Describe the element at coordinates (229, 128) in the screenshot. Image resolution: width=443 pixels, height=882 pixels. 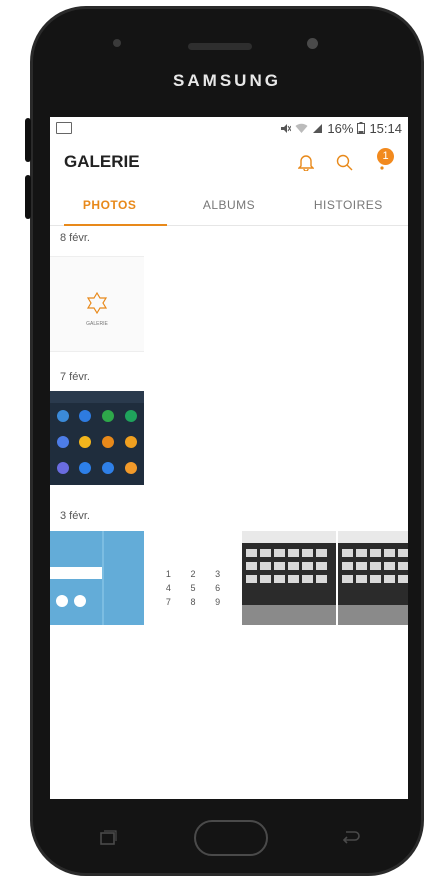
I see `status-bar: 16% 15:14` at that location.